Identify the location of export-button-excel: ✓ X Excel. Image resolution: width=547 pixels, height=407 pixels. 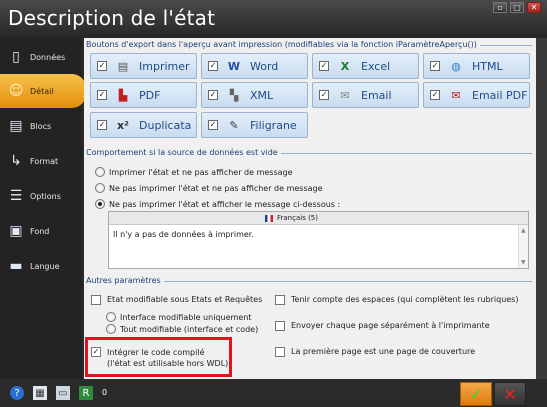
(365, 66).